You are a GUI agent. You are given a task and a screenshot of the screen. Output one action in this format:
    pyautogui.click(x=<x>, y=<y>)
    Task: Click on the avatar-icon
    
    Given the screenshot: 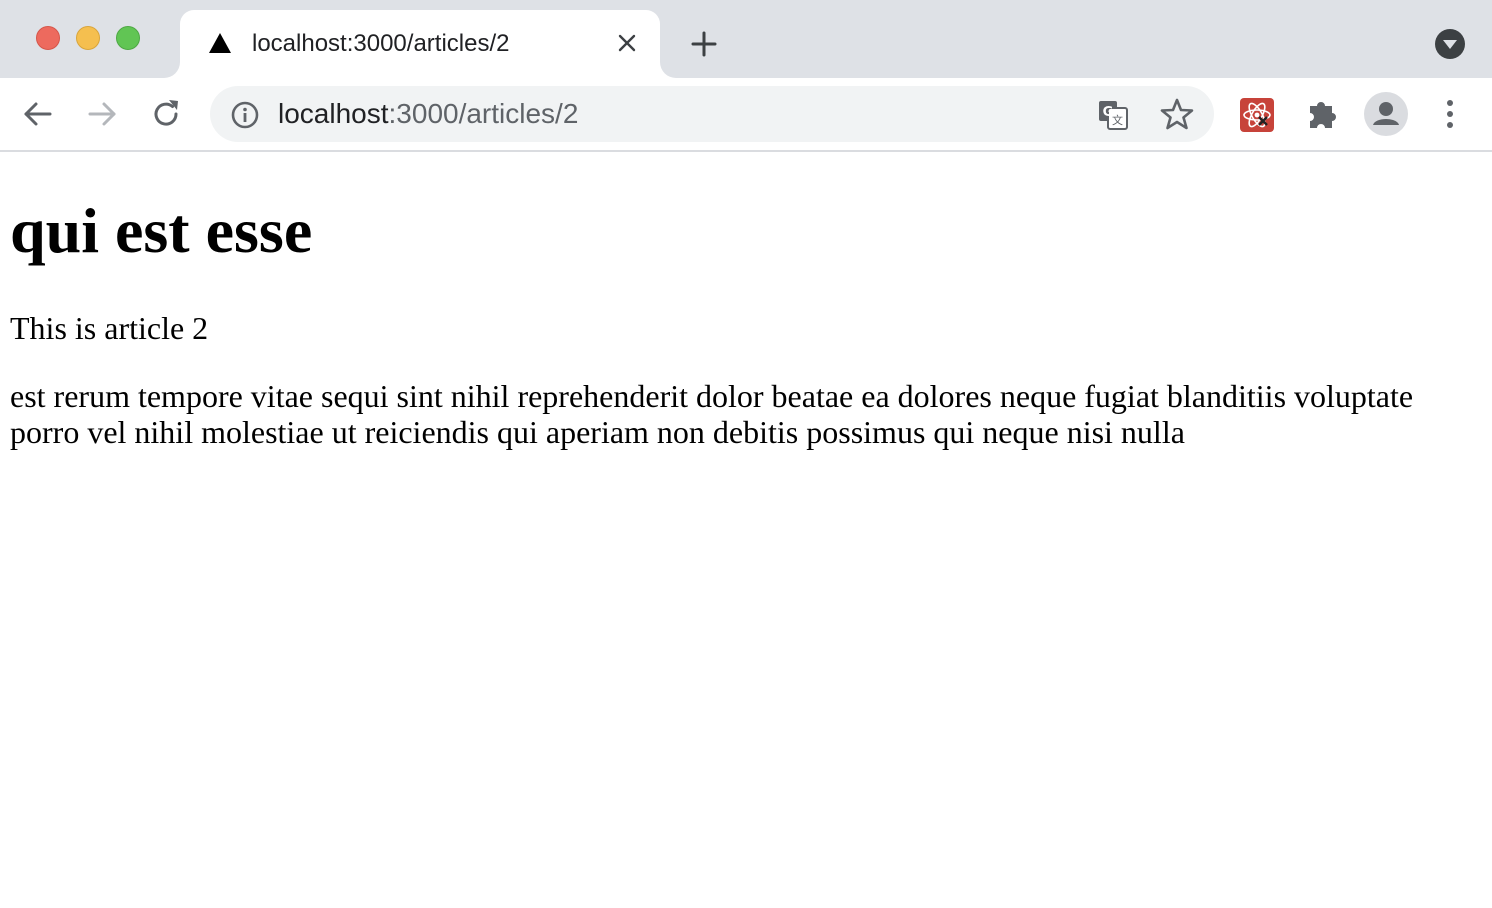 What is the action you would take?
    pyautogui.click(x=1386, y=114)
    